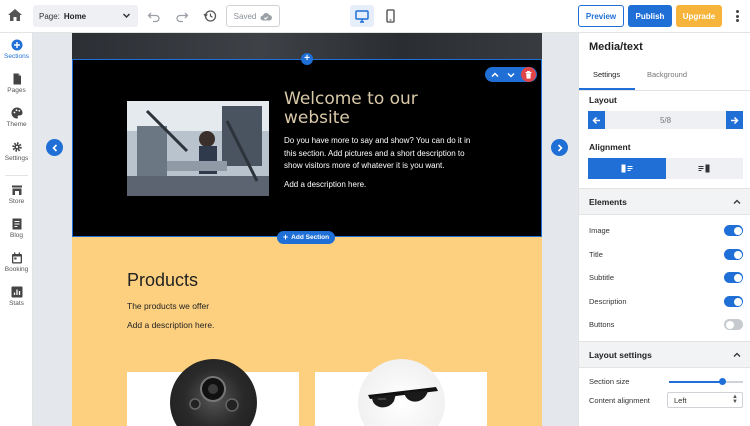  Describe the element at coordinates (610, 147) in the screenshot. I see `alignment-label: Alignment` at that location.